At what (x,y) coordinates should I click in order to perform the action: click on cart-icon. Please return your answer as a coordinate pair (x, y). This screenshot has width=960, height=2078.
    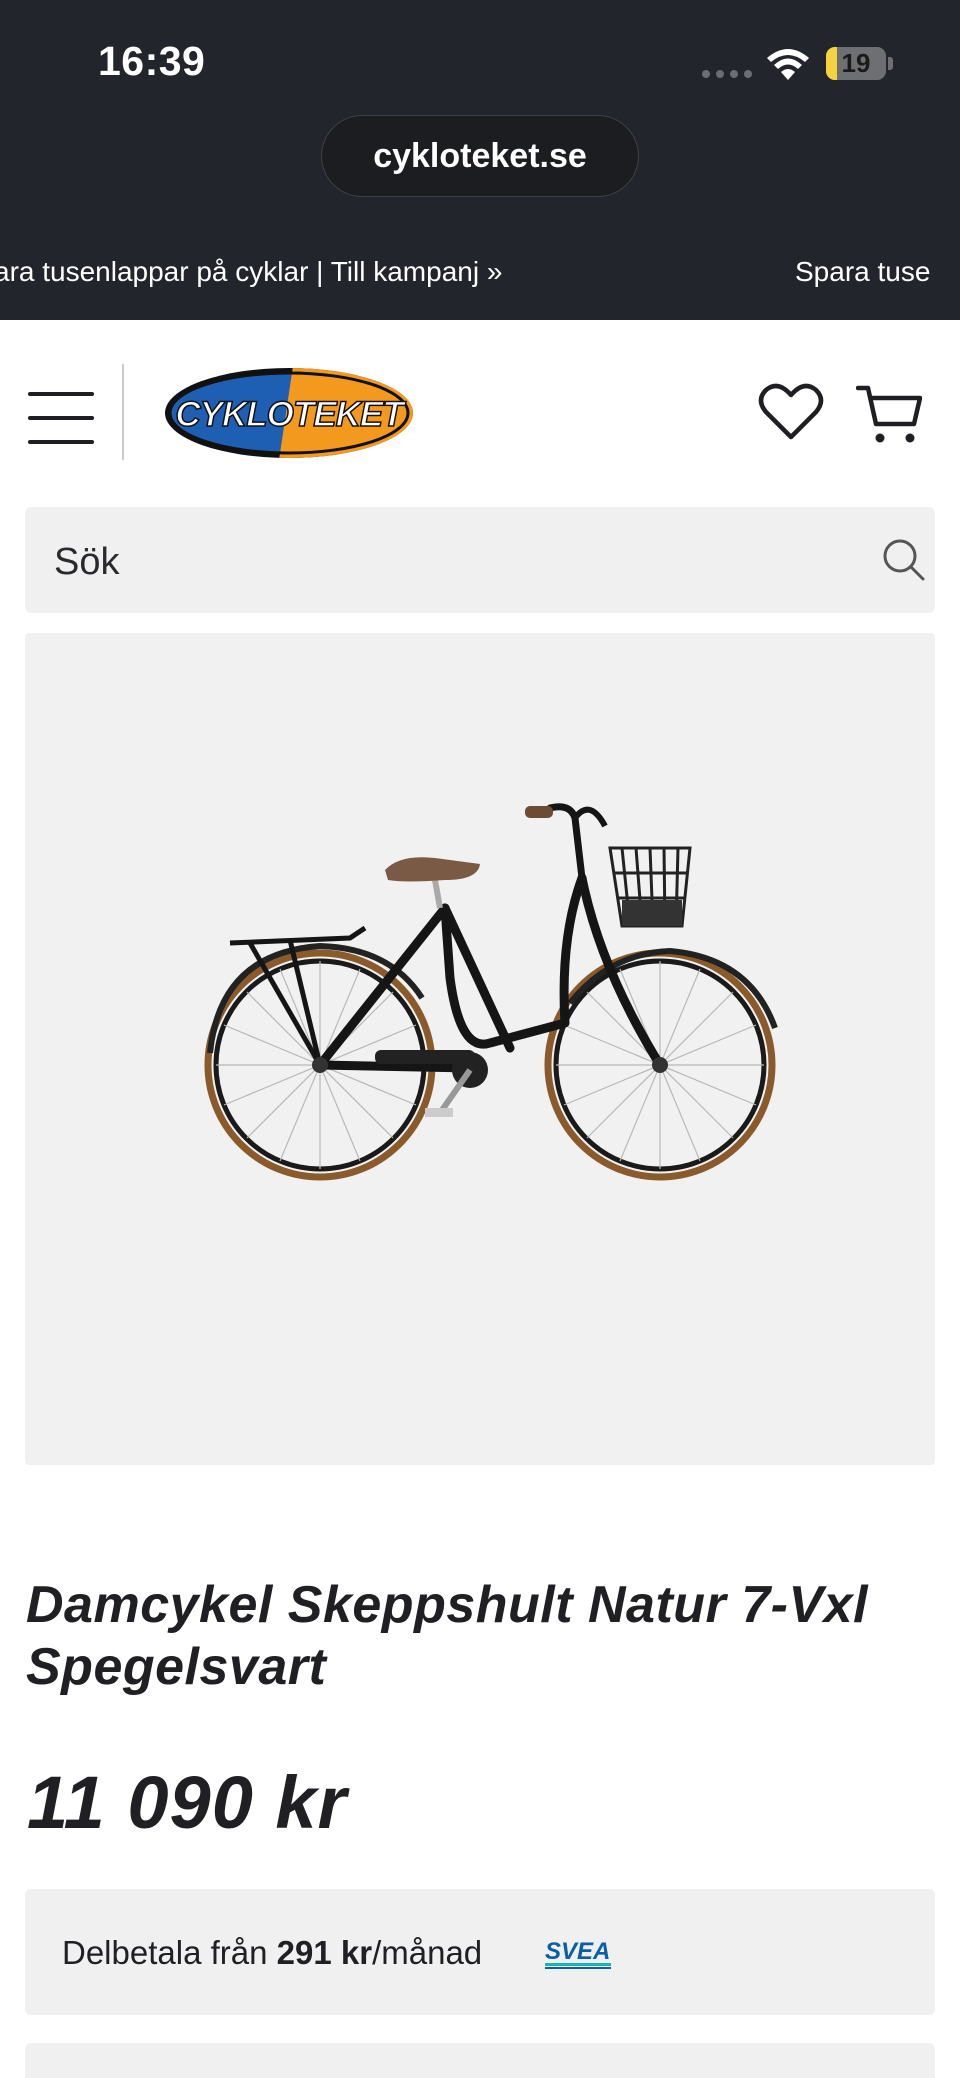
    Looking at the image, I should click on (889, 414).